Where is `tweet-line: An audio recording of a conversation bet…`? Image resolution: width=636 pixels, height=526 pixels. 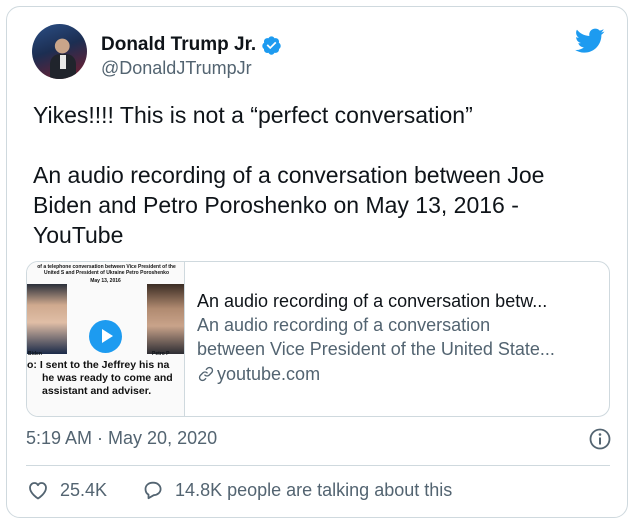
tweet-line: An audio recording of a conversation bet… is located at coordinates (289, 175).